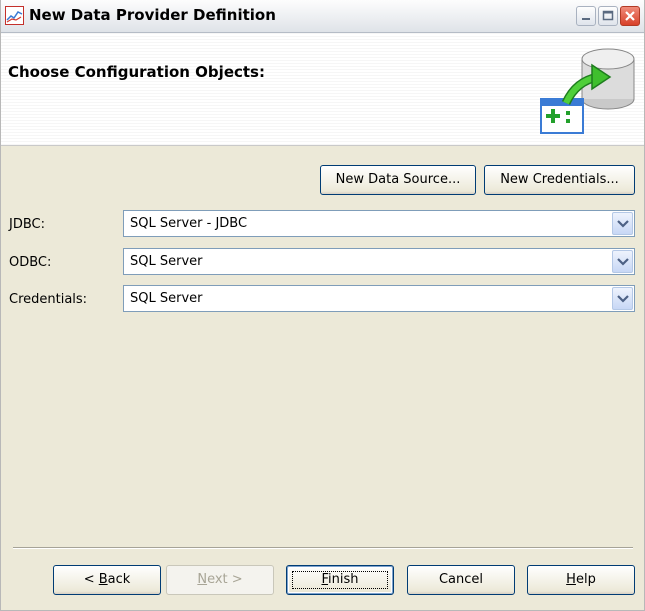 This screenshot has width=645, height=611. What do you see at coordinates (586, 16) in the screenshot?
I see `minimize-button` at bounding box center [586, 16].